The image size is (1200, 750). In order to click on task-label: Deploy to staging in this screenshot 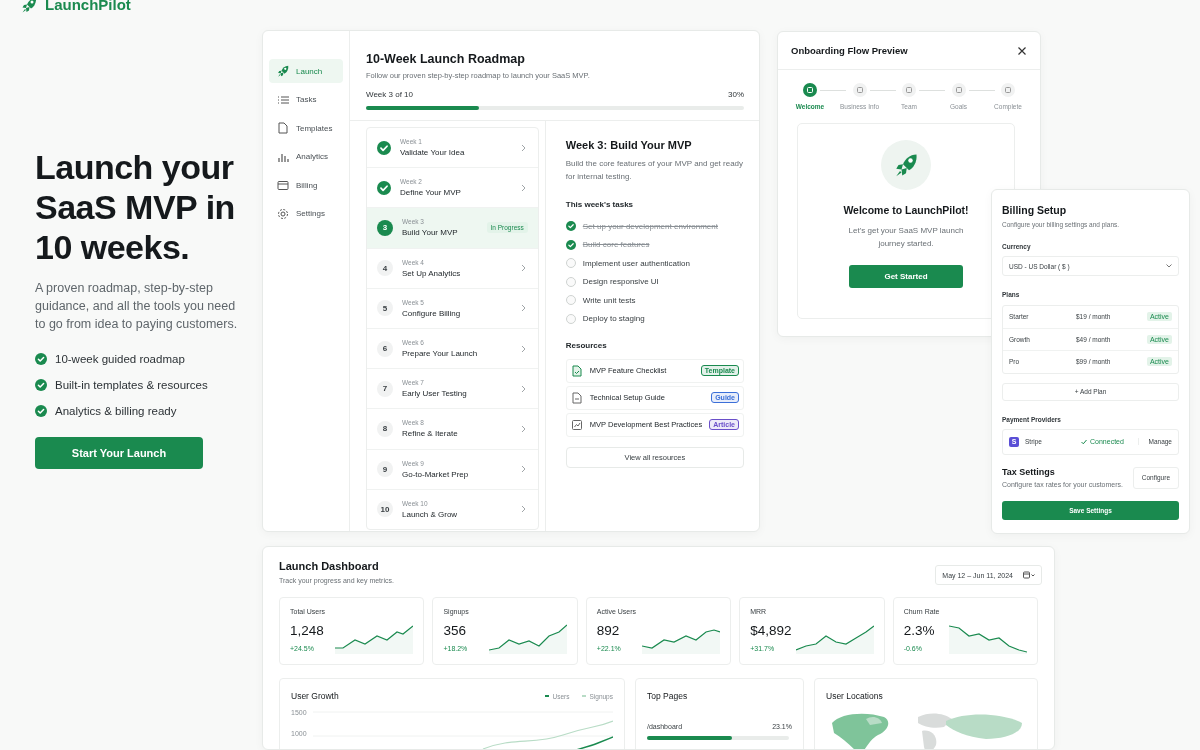, I will do `click(613, 318)`.